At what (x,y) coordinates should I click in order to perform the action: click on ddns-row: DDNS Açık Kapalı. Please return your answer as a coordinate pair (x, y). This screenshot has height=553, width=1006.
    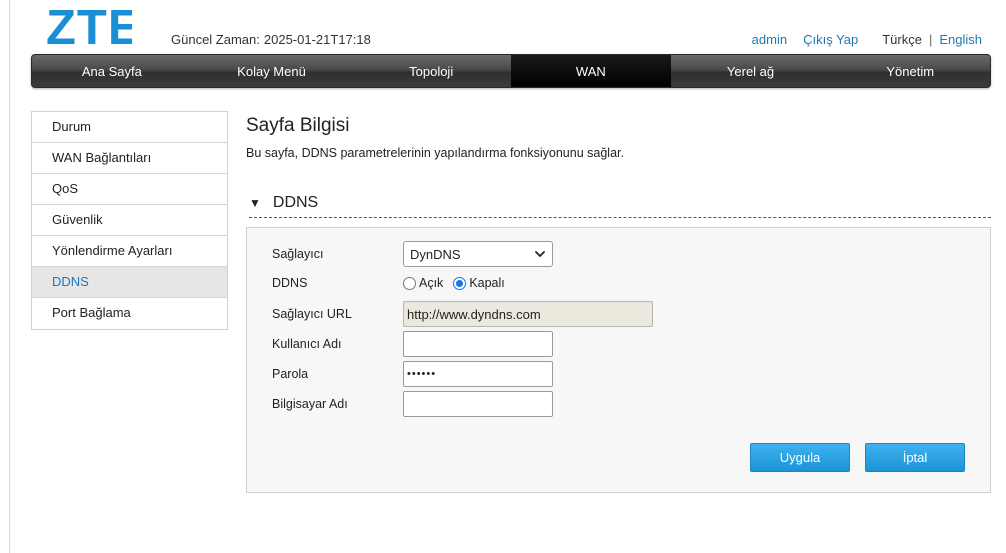
    Looking at the image, I should click on (393, 283).